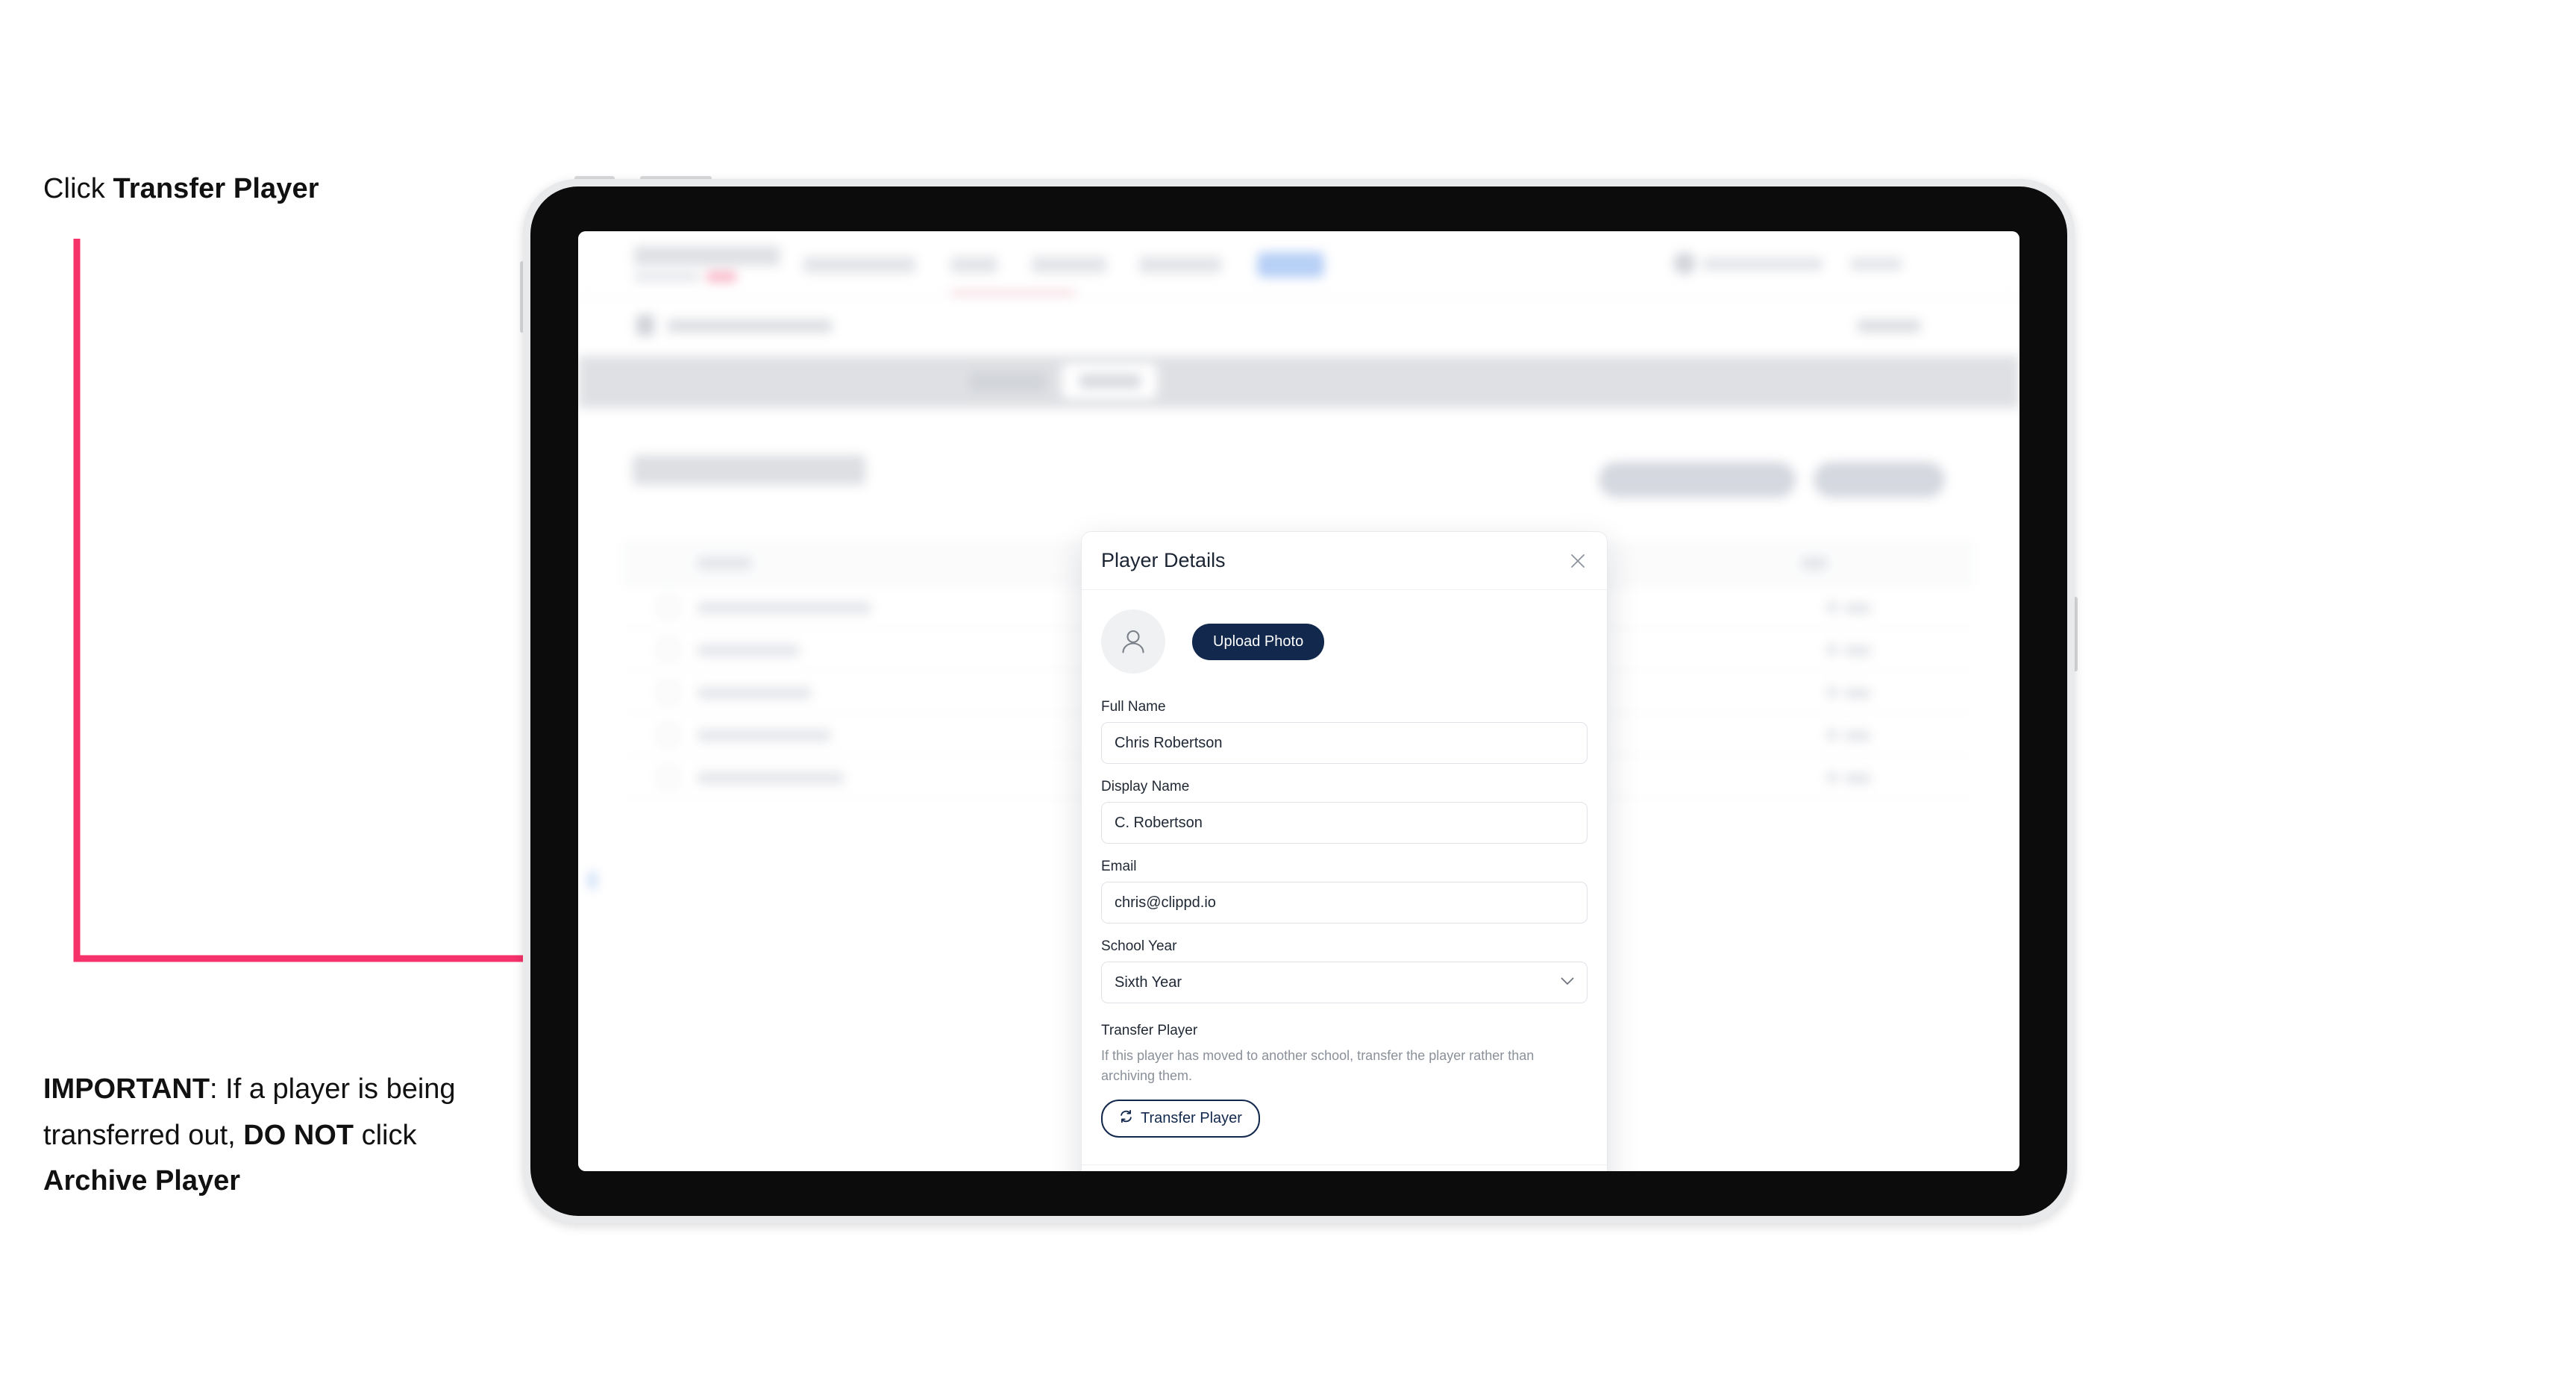 This screenshot has width=2576, height=1386. I want to click on annotation-top-prefix: Click, so click(78, 188).